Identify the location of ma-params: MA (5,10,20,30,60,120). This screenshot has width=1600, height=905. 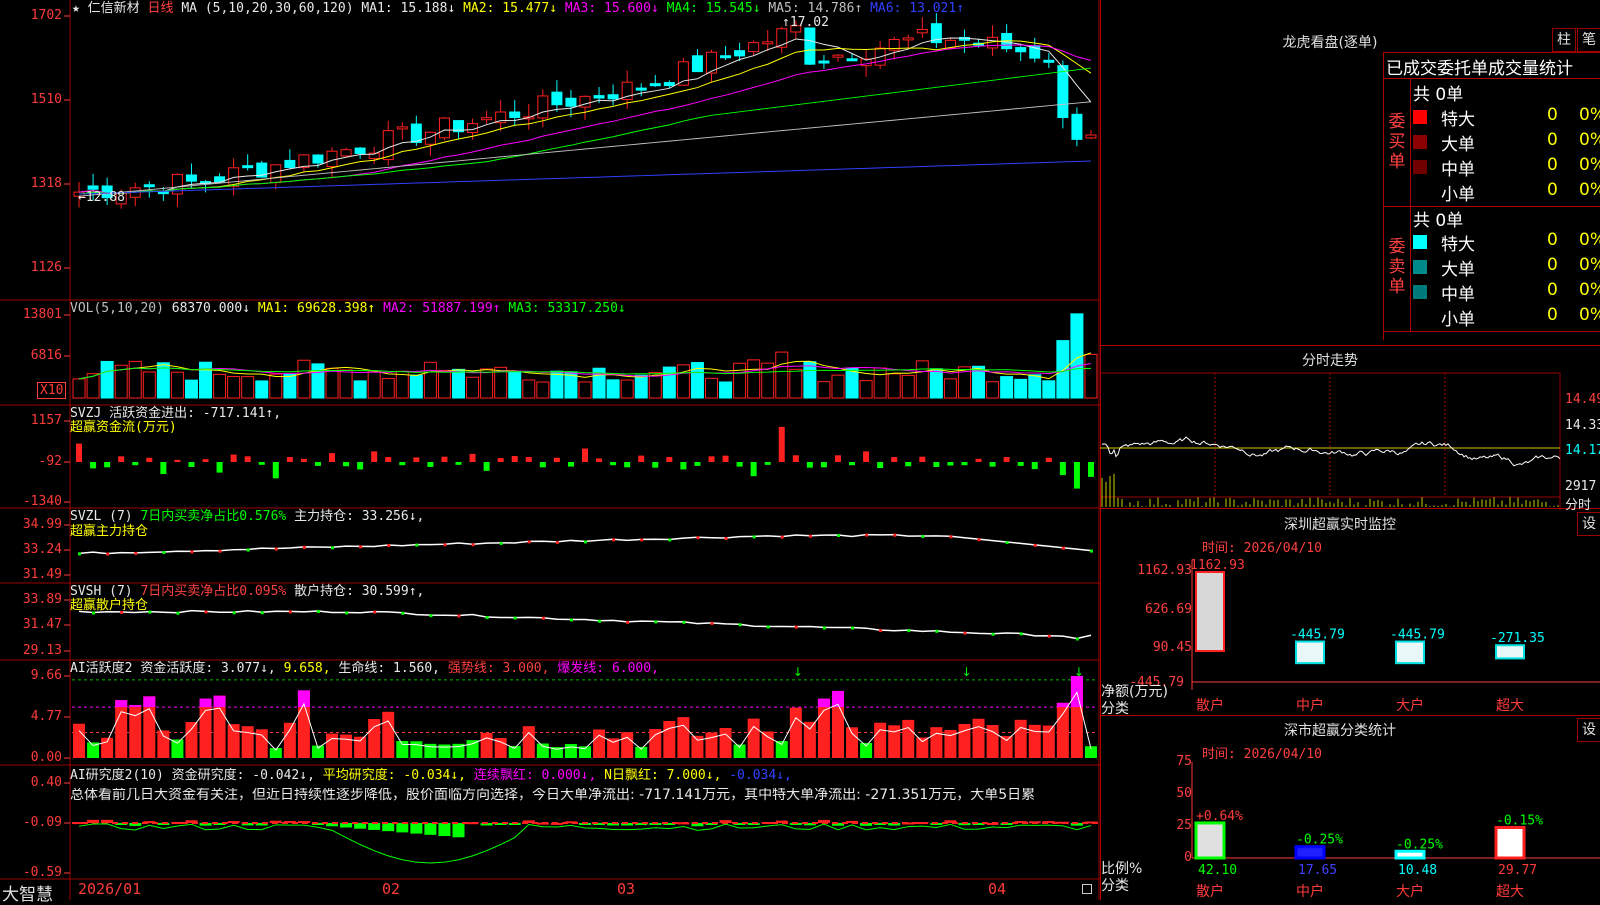
(267, 8).